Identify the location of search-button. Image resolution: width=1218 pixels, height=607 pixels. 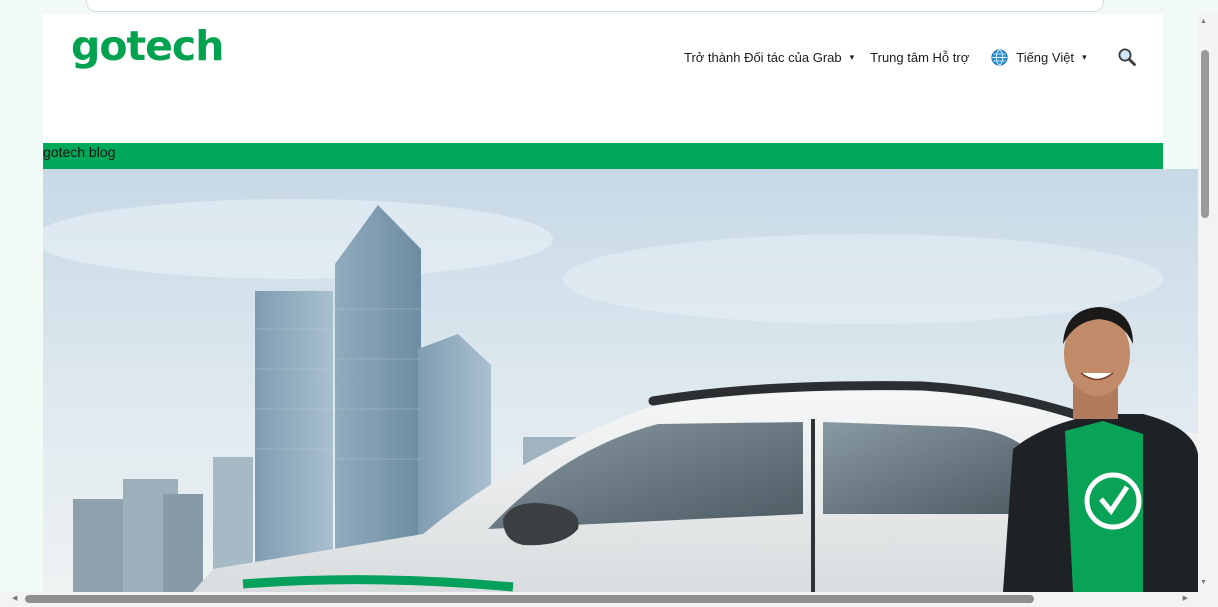
(1127, 57).